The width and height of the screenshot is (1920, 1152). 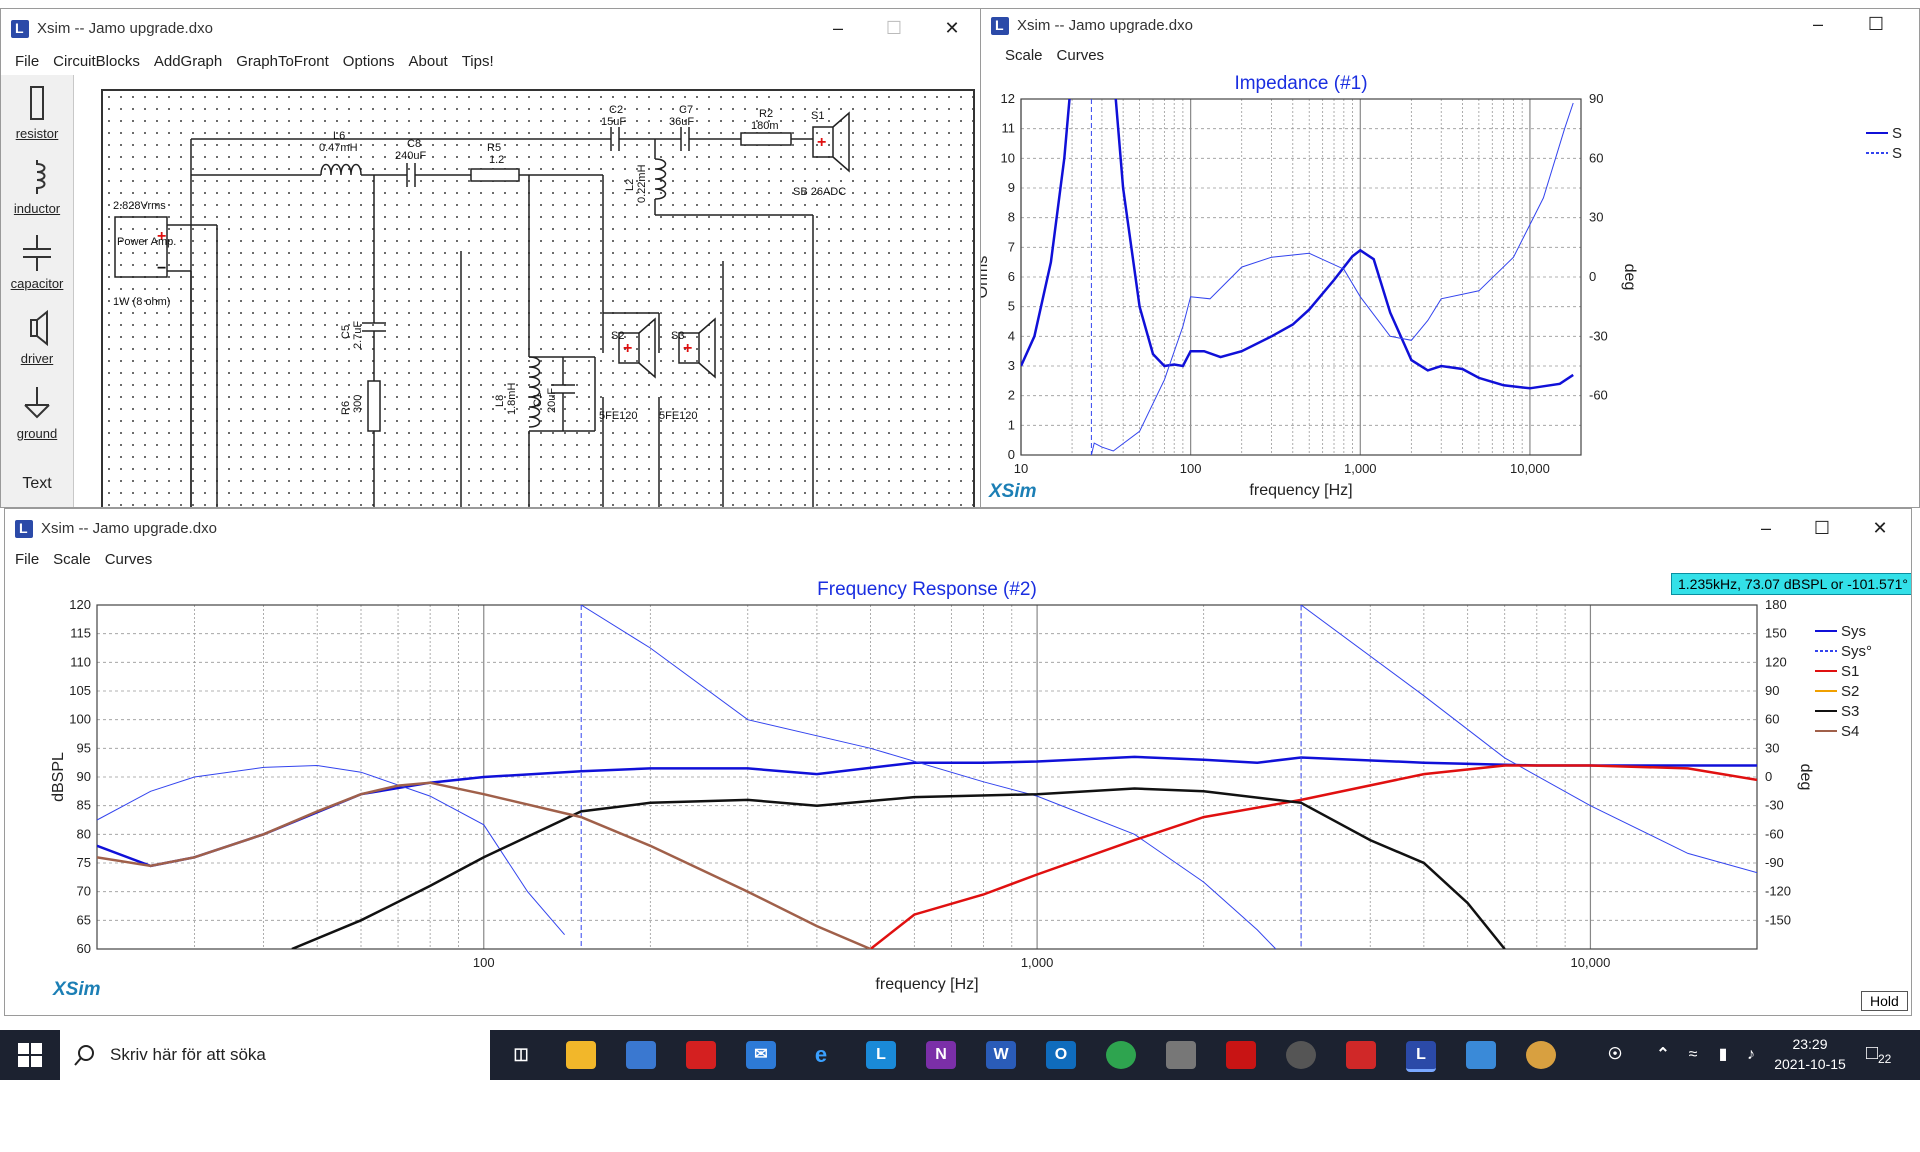 I want to click on inductor-l6, so click(x=341, y=169).